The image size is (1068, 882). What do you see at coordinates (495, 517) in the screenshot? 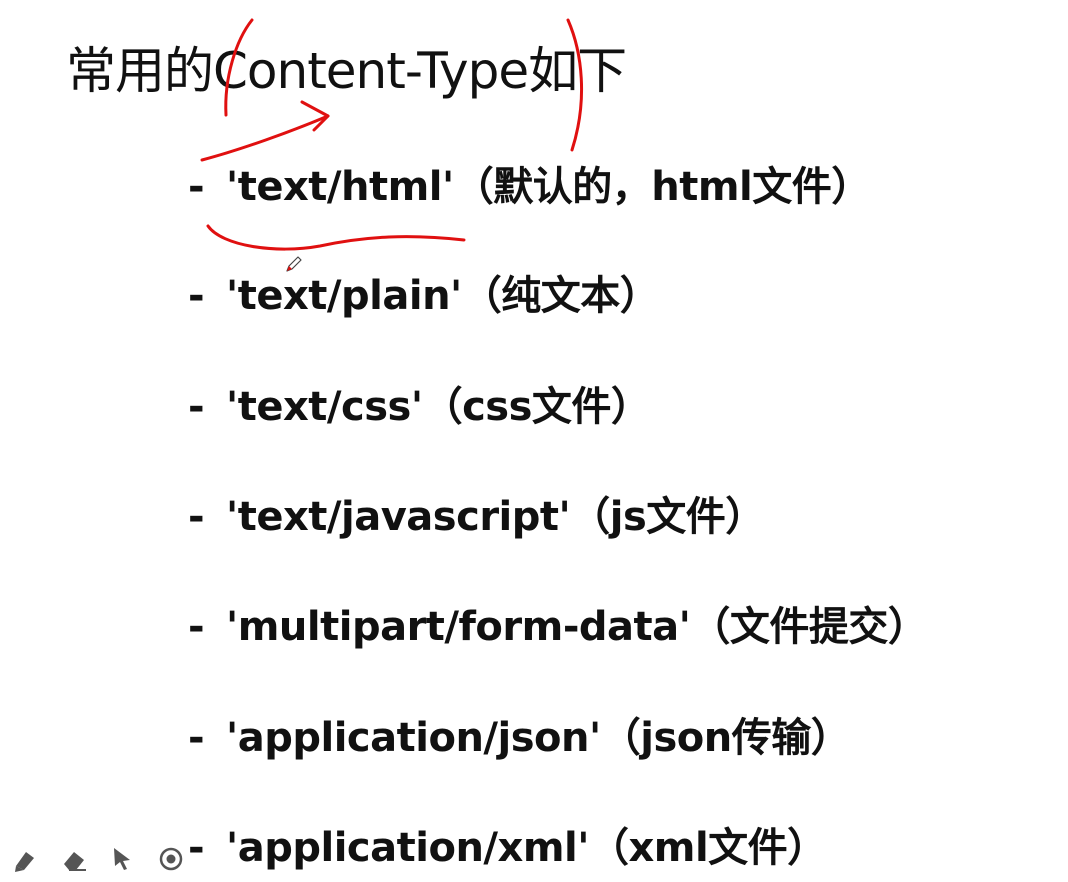
I see `list-item-text: 'text/javascript'（js文件）` at bounding box center [495, 517].